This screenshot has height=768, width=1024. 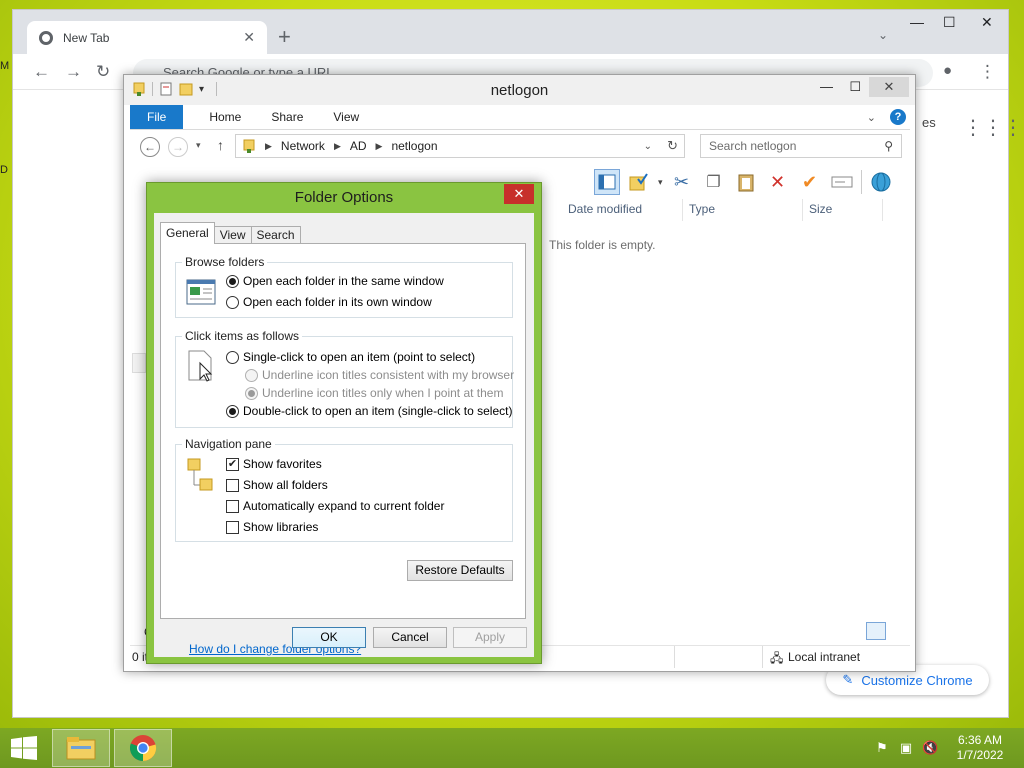 What do you see at coordinates (648, 146) in the screenshot?
I see `address-dropdown-icon: ⌄` at bounding box center [648, 146].